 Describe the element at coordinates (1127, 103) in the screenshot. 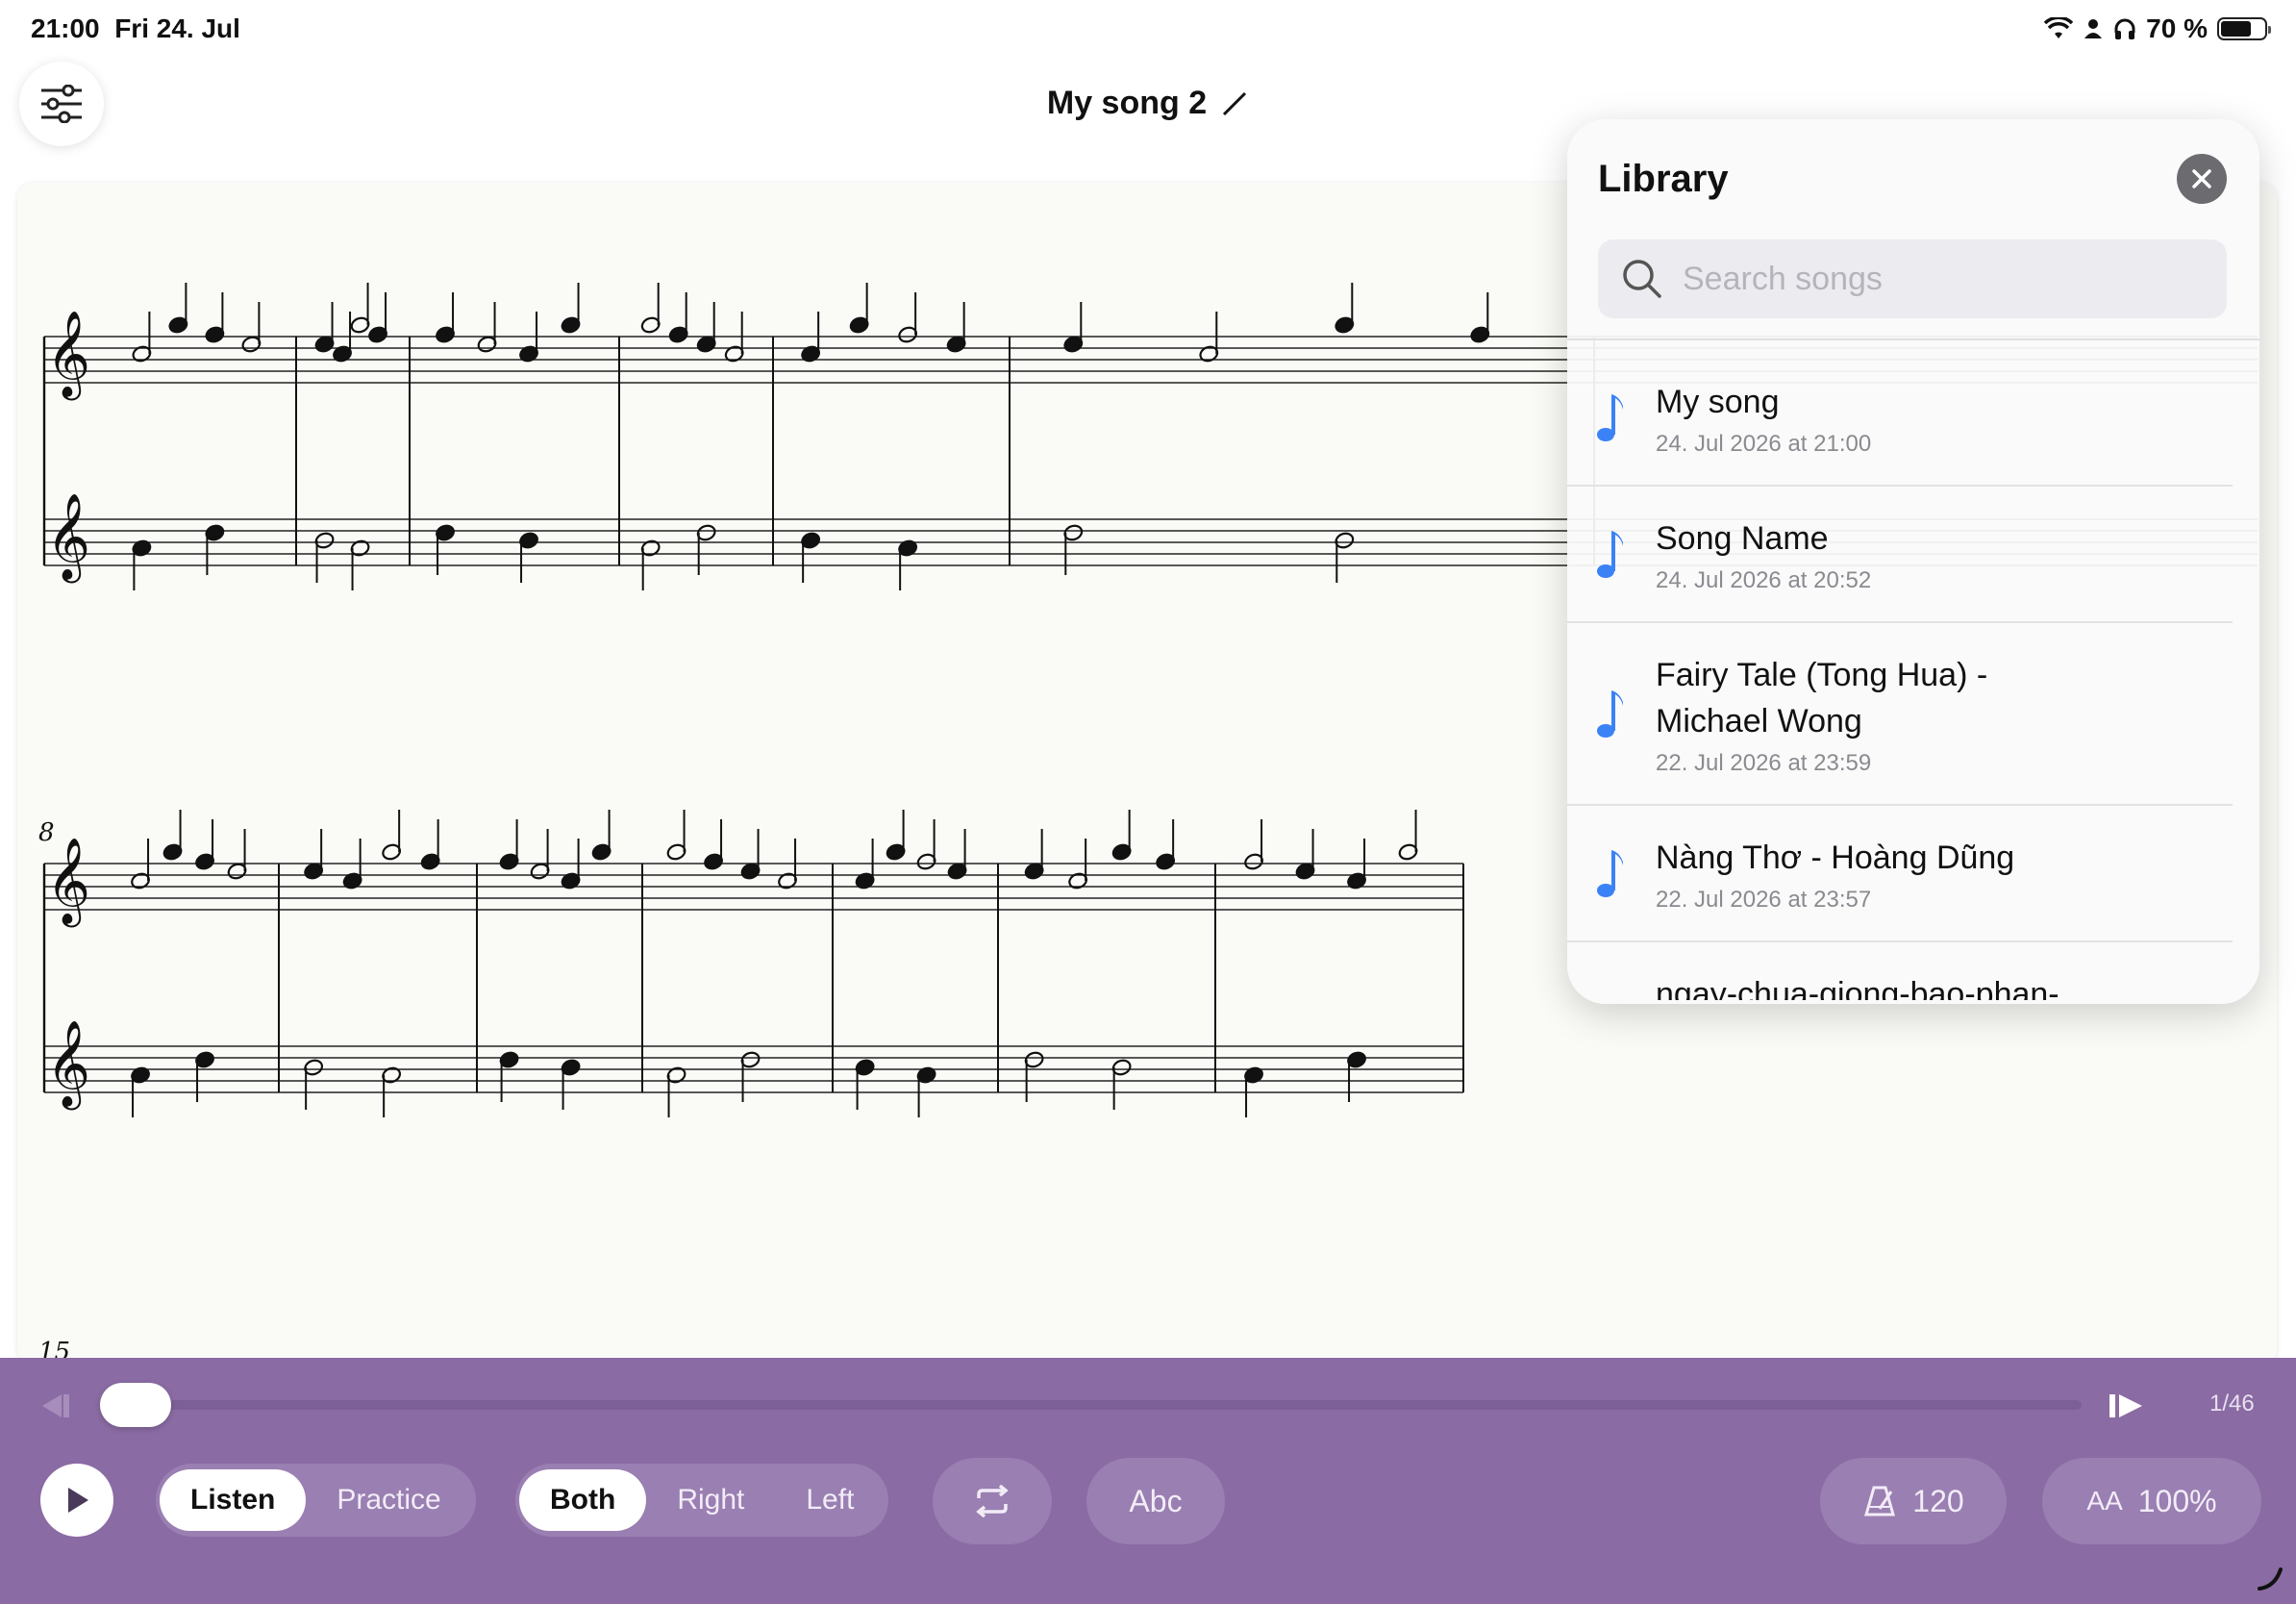

I see `song-title: My song 2` at that location.